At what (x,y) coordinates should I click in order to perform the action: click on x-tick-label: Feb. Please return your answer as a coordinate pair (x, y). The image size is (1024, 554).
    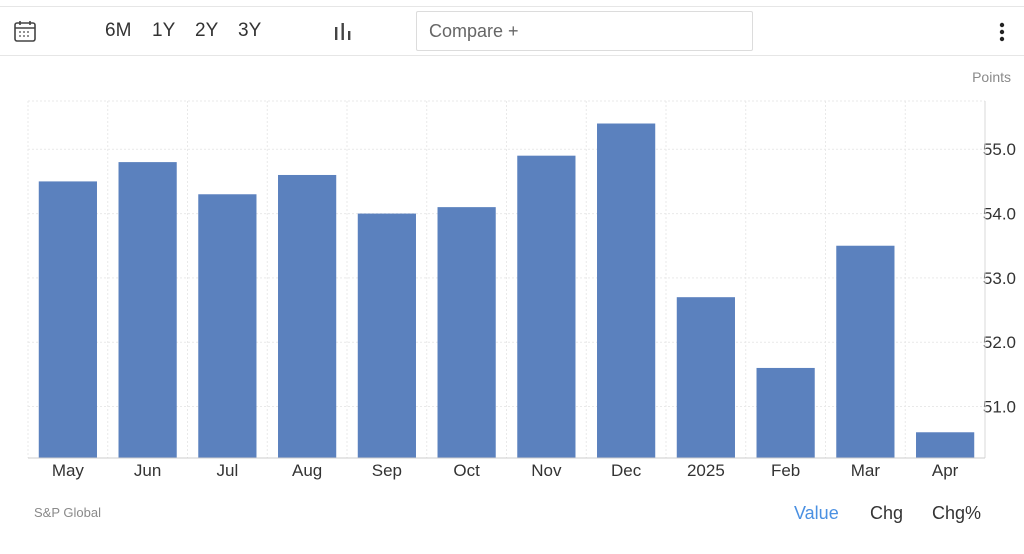
    Looking at the image, I should click on (785, 470).